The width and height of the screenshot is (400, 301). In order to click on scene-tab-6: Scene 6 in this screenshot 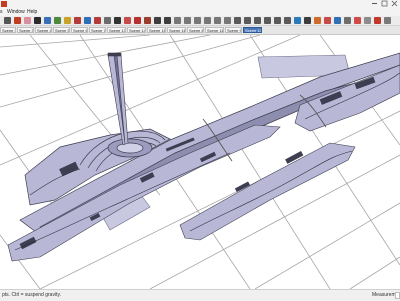, I will do `click(79, 30)`.